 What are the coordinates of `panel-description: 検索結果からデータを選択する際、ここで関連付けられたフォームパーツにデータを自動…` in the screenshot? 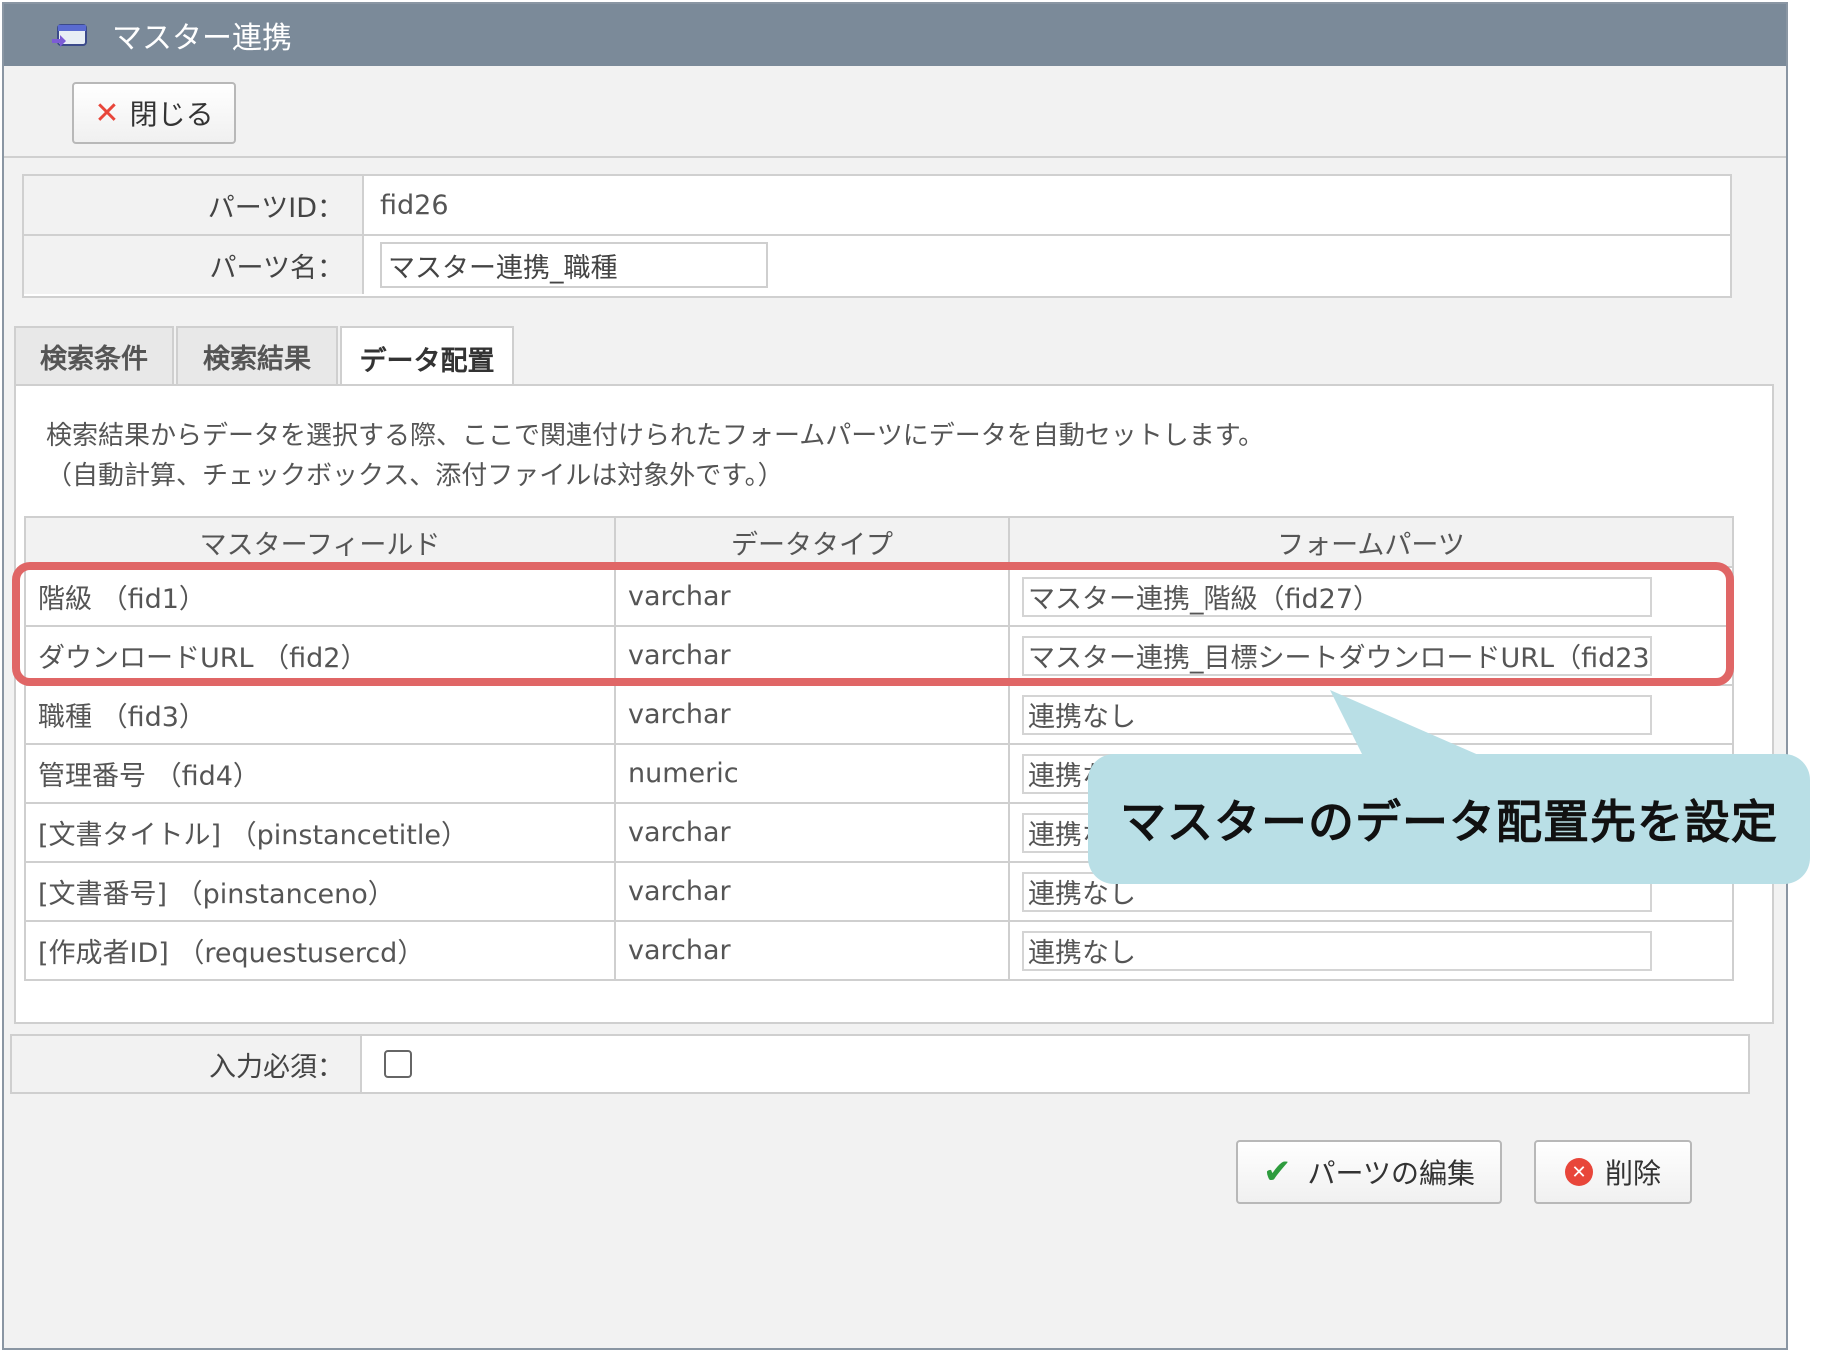 It's located at (655, 456).